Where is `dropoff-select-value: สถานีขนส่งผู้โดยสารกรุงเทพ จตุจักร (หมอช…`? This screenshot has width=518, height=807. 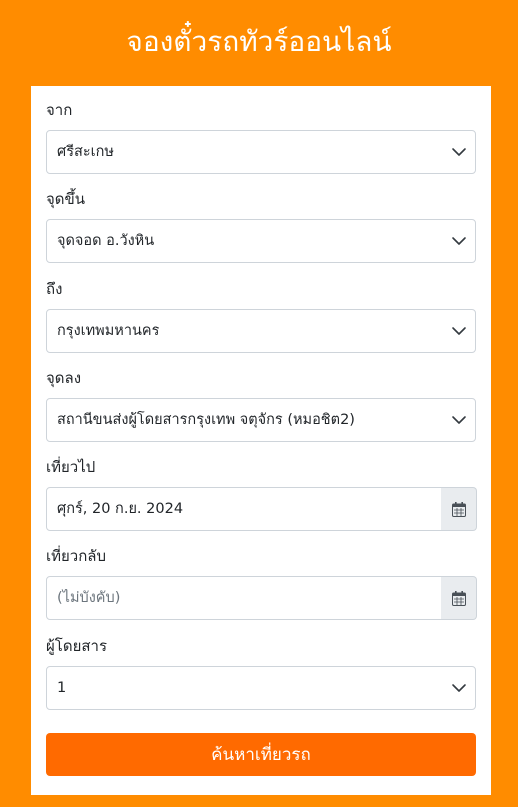 dropoff-select-value: สถานีขนส่งผู้โดยสารกรุงเทพ จตุจักร (หมอช… is located at coordinates (206, 420).